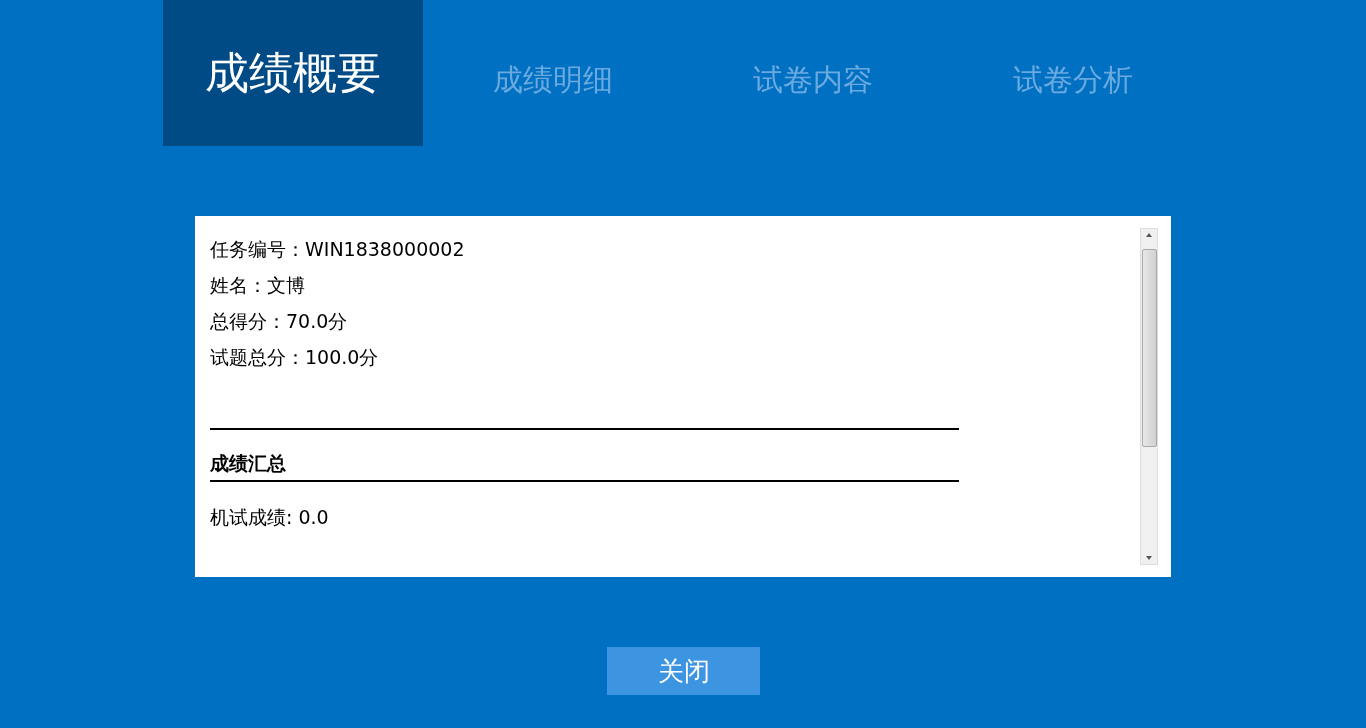 This screenshot has height=728, width=1366. Describe the element at coordinates (1073, 73) in the screenshot. I see `tab: 试卷分析` at that location.